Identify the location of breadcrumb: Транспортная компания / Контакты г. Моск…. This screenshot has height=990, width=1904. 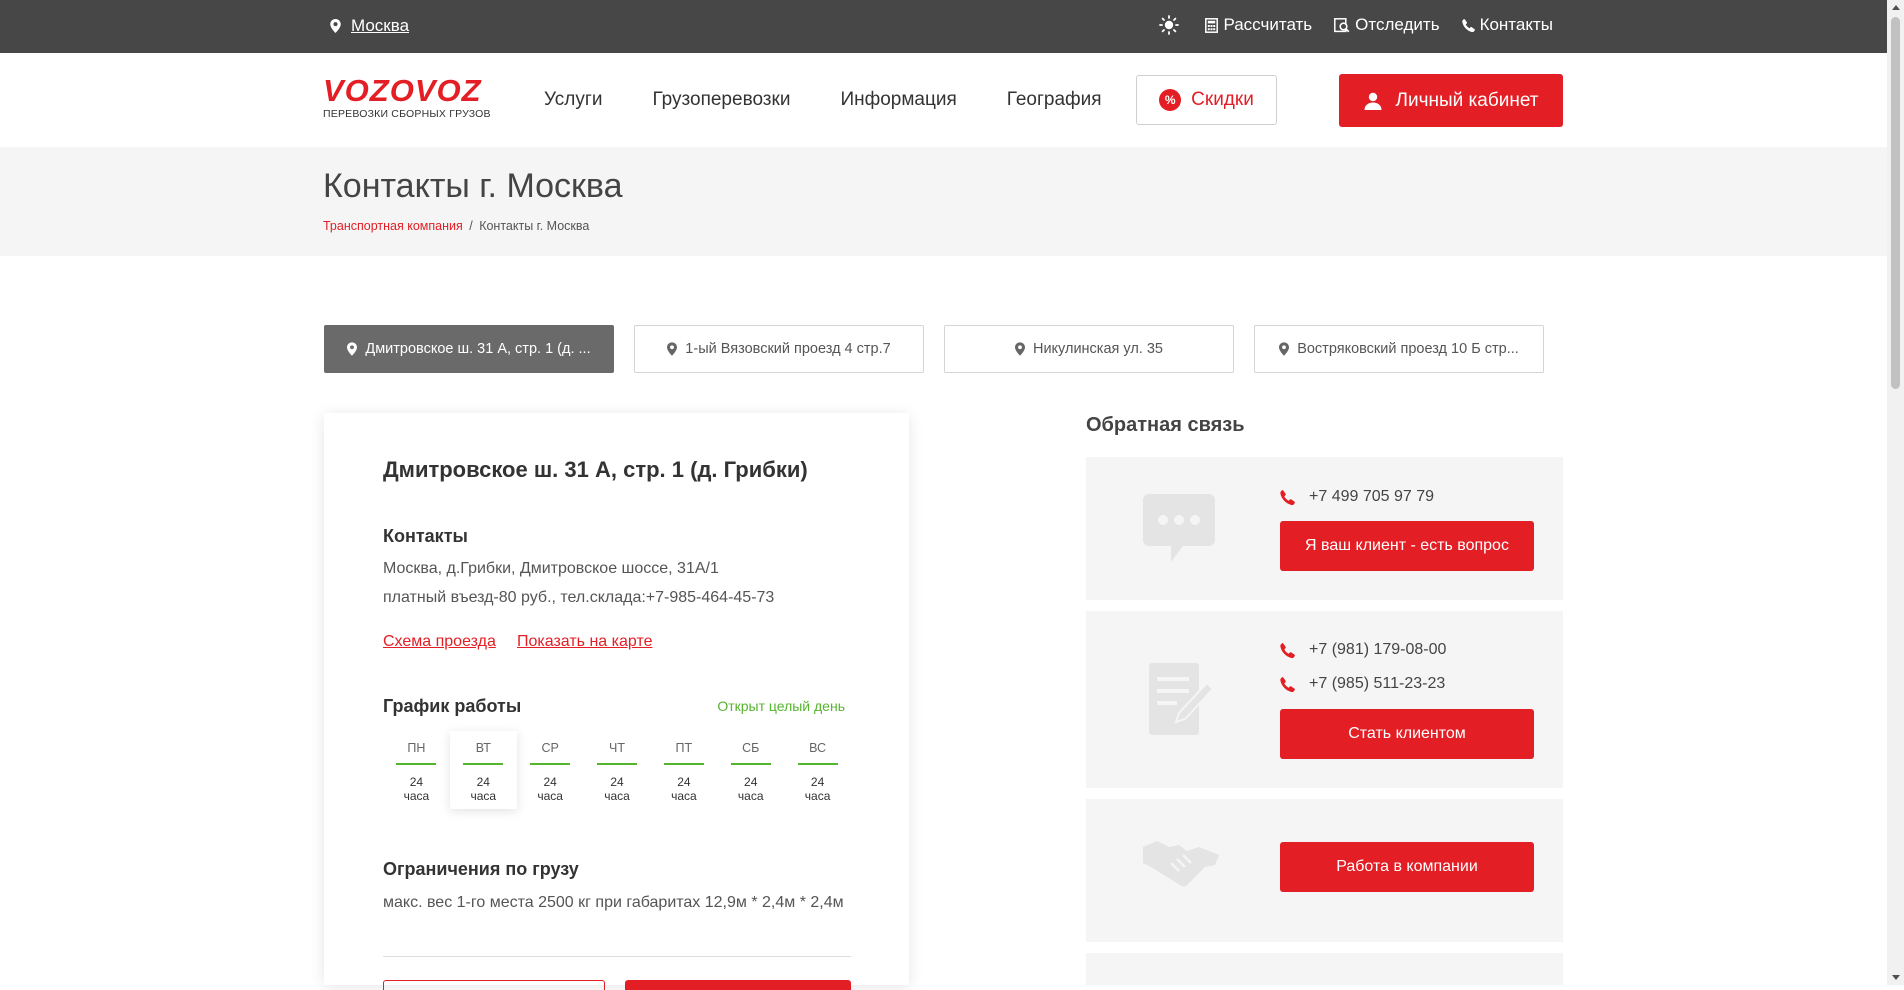
(456, 226).